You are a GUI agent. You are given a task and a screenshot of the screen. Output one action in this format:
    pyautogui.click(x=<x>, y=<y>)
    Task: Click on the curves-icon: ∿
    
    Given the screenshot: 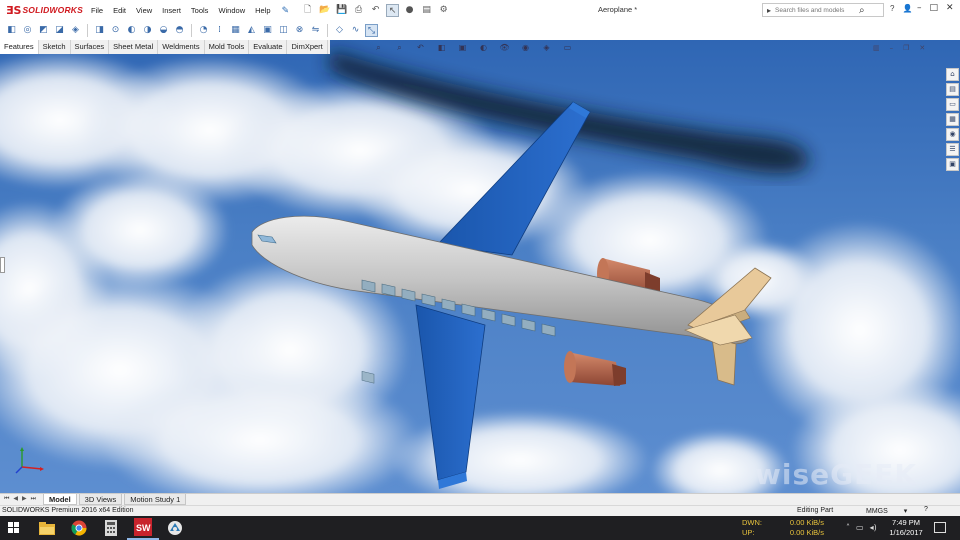 What is the action you would take?
    pyautogui.click(x=355, y=30)
    